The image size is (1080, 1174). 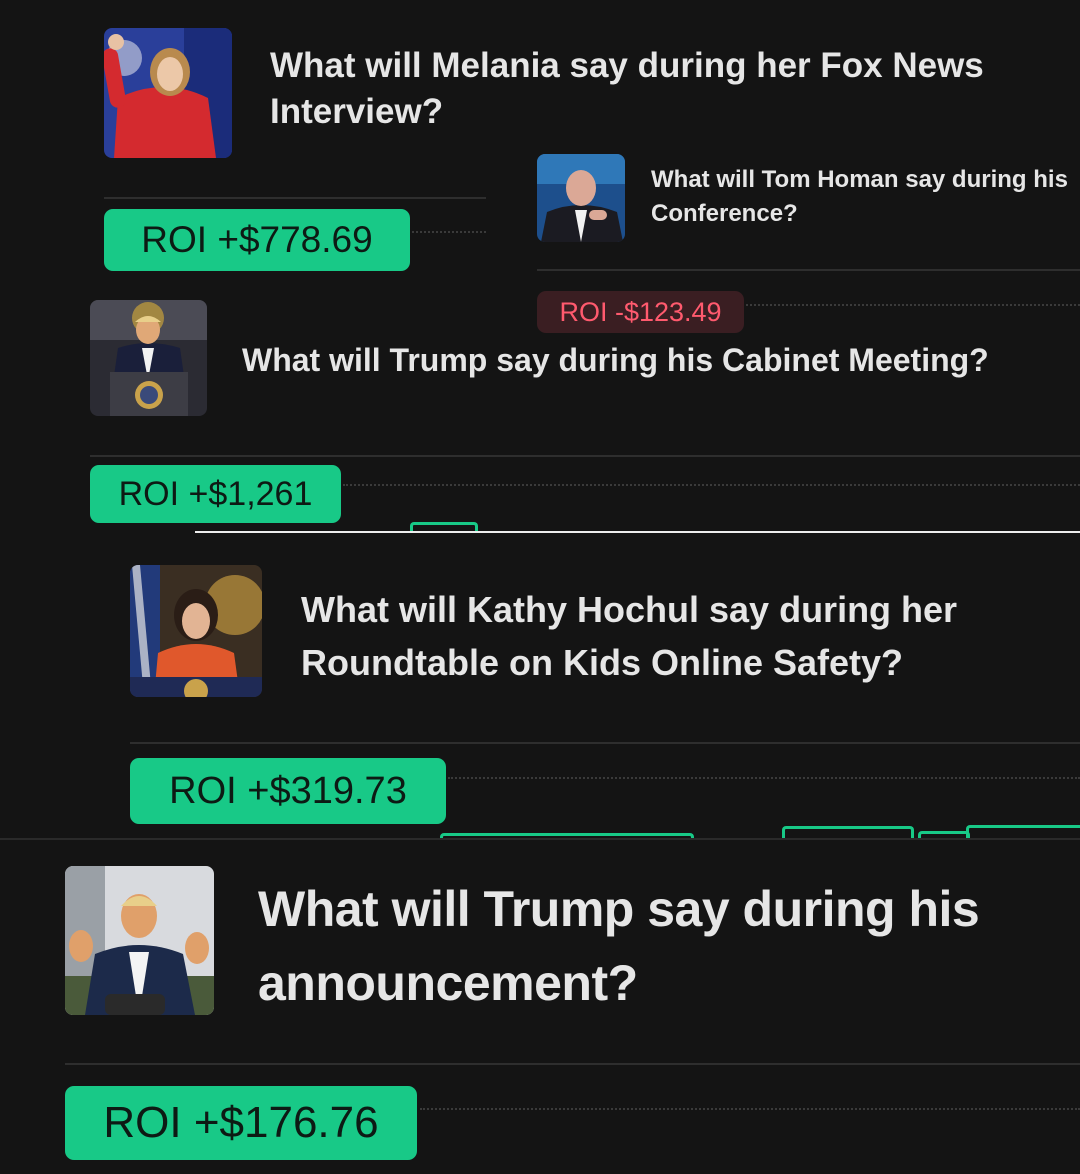 I want to click on melania-photo-icon, so click(x=168, y=93).